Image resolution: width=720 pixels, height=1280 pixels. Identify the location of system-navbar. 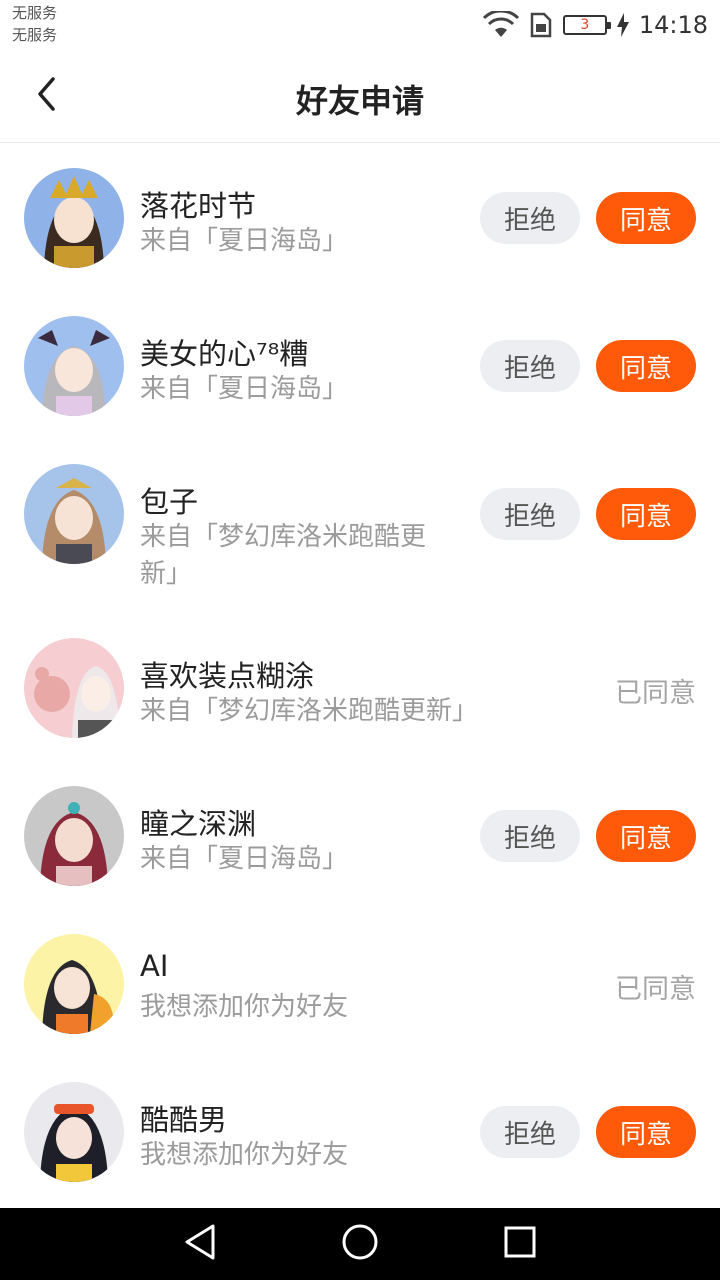
(360, 1244).